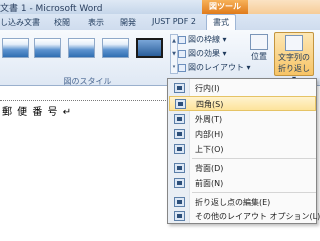  I want to click on scroll-up-icon: ▲, so click(174, 41).